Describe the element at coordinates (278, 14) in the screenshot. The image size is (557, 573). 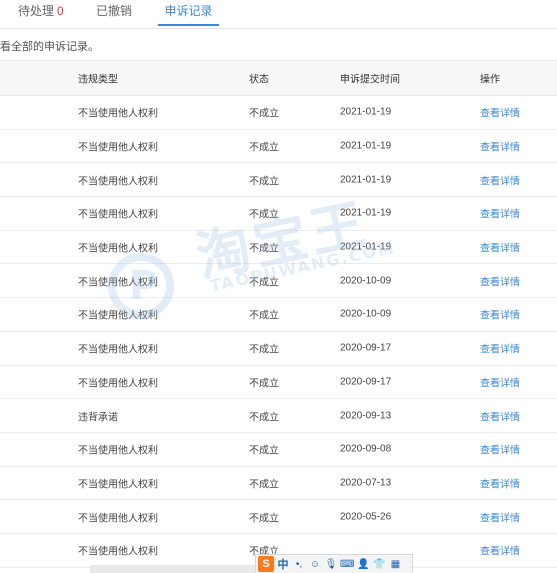
I see `tab-bar: 待处理 0 已撤销 申诉记录` at that location.